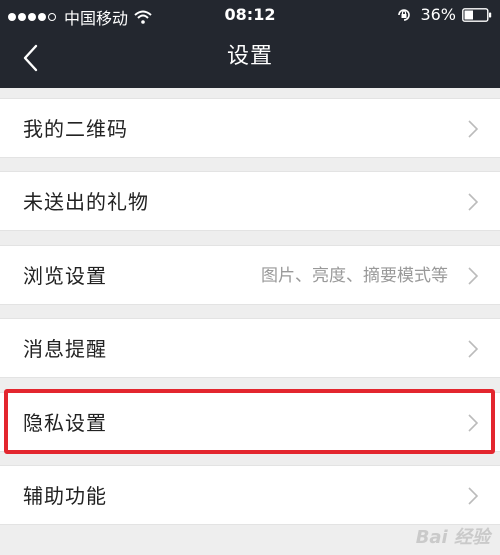 The height and width of the screenshot is (555, 500). What do you see at coordinates (477, 14) in the screenshot?
I see `battery-icon` at bounding box center [477, 14].